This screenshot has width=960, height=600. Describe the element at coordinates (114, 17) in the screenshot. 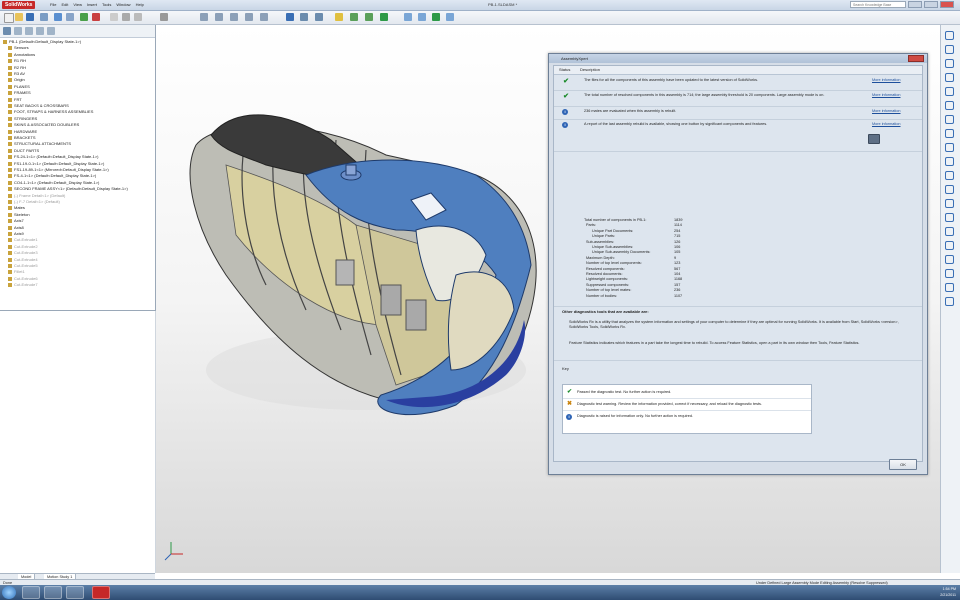

I see `zoom-fit-icon` at that location.